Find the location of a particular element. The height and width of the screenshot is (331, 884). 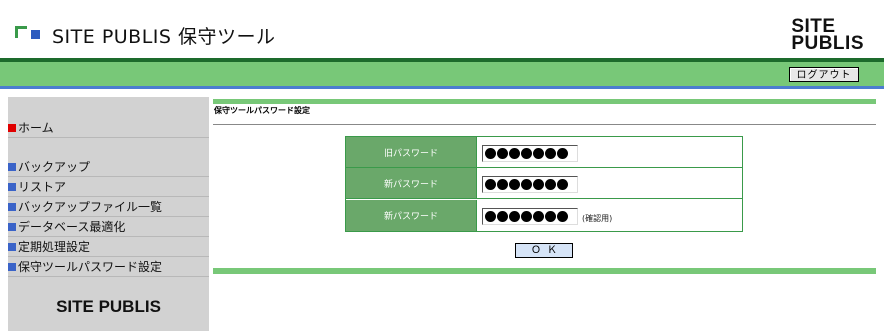

form-row-confirm-password: 新パスワード (確認用) is located at coordinates (544, 215).